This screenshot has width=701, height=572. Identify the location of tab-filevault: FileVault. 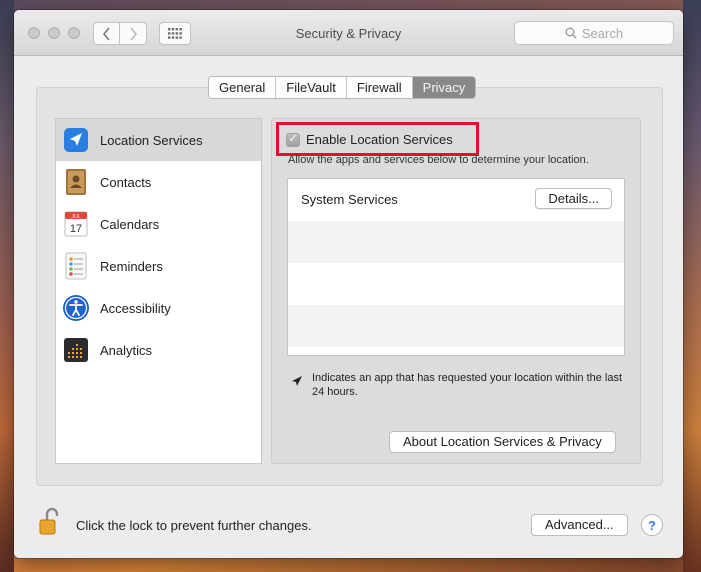
(311, 87).